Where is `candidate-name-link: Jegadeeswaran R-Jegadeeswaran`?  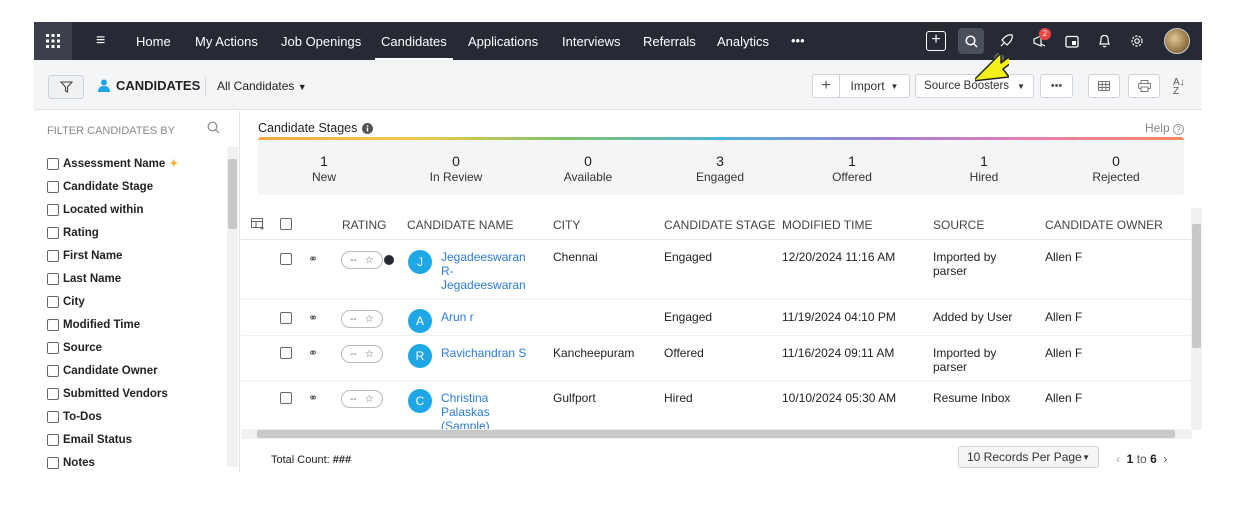
candidate-name-link: Jegadeeswaran R-Jegadeeswaran is located at coordinates (486, 271).